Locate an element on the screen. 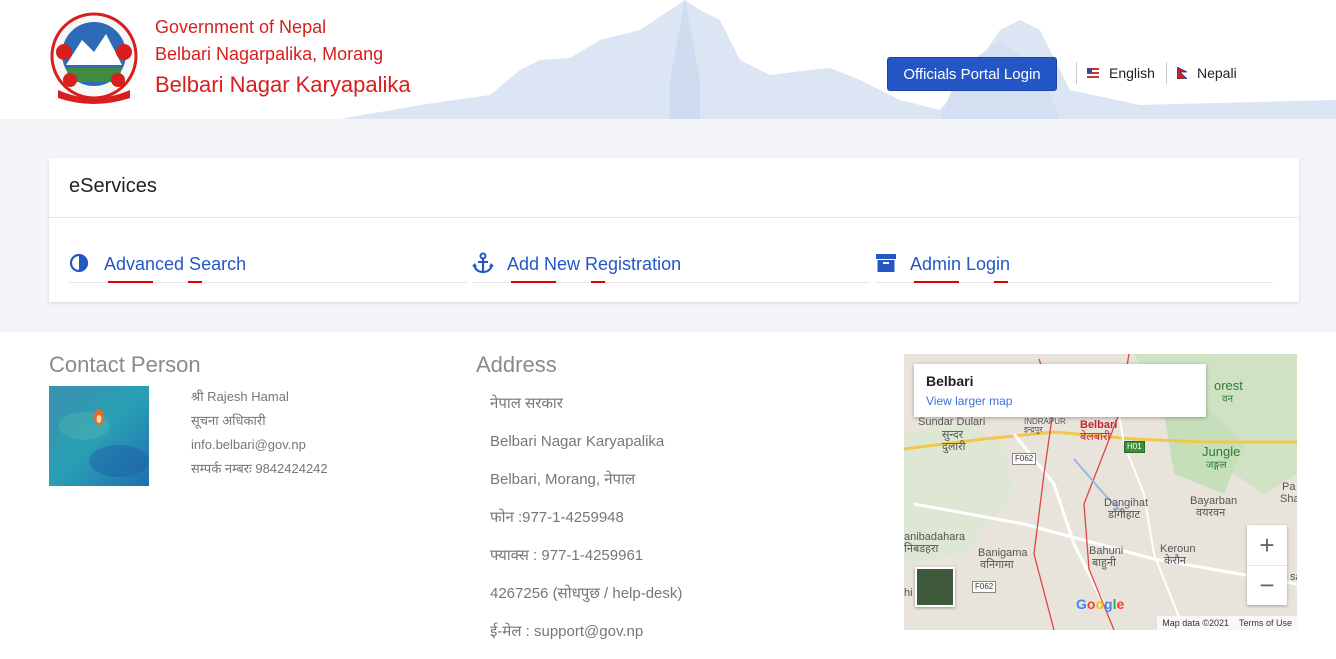  zoom-out-button: − is located at coordinates (1267, 585).